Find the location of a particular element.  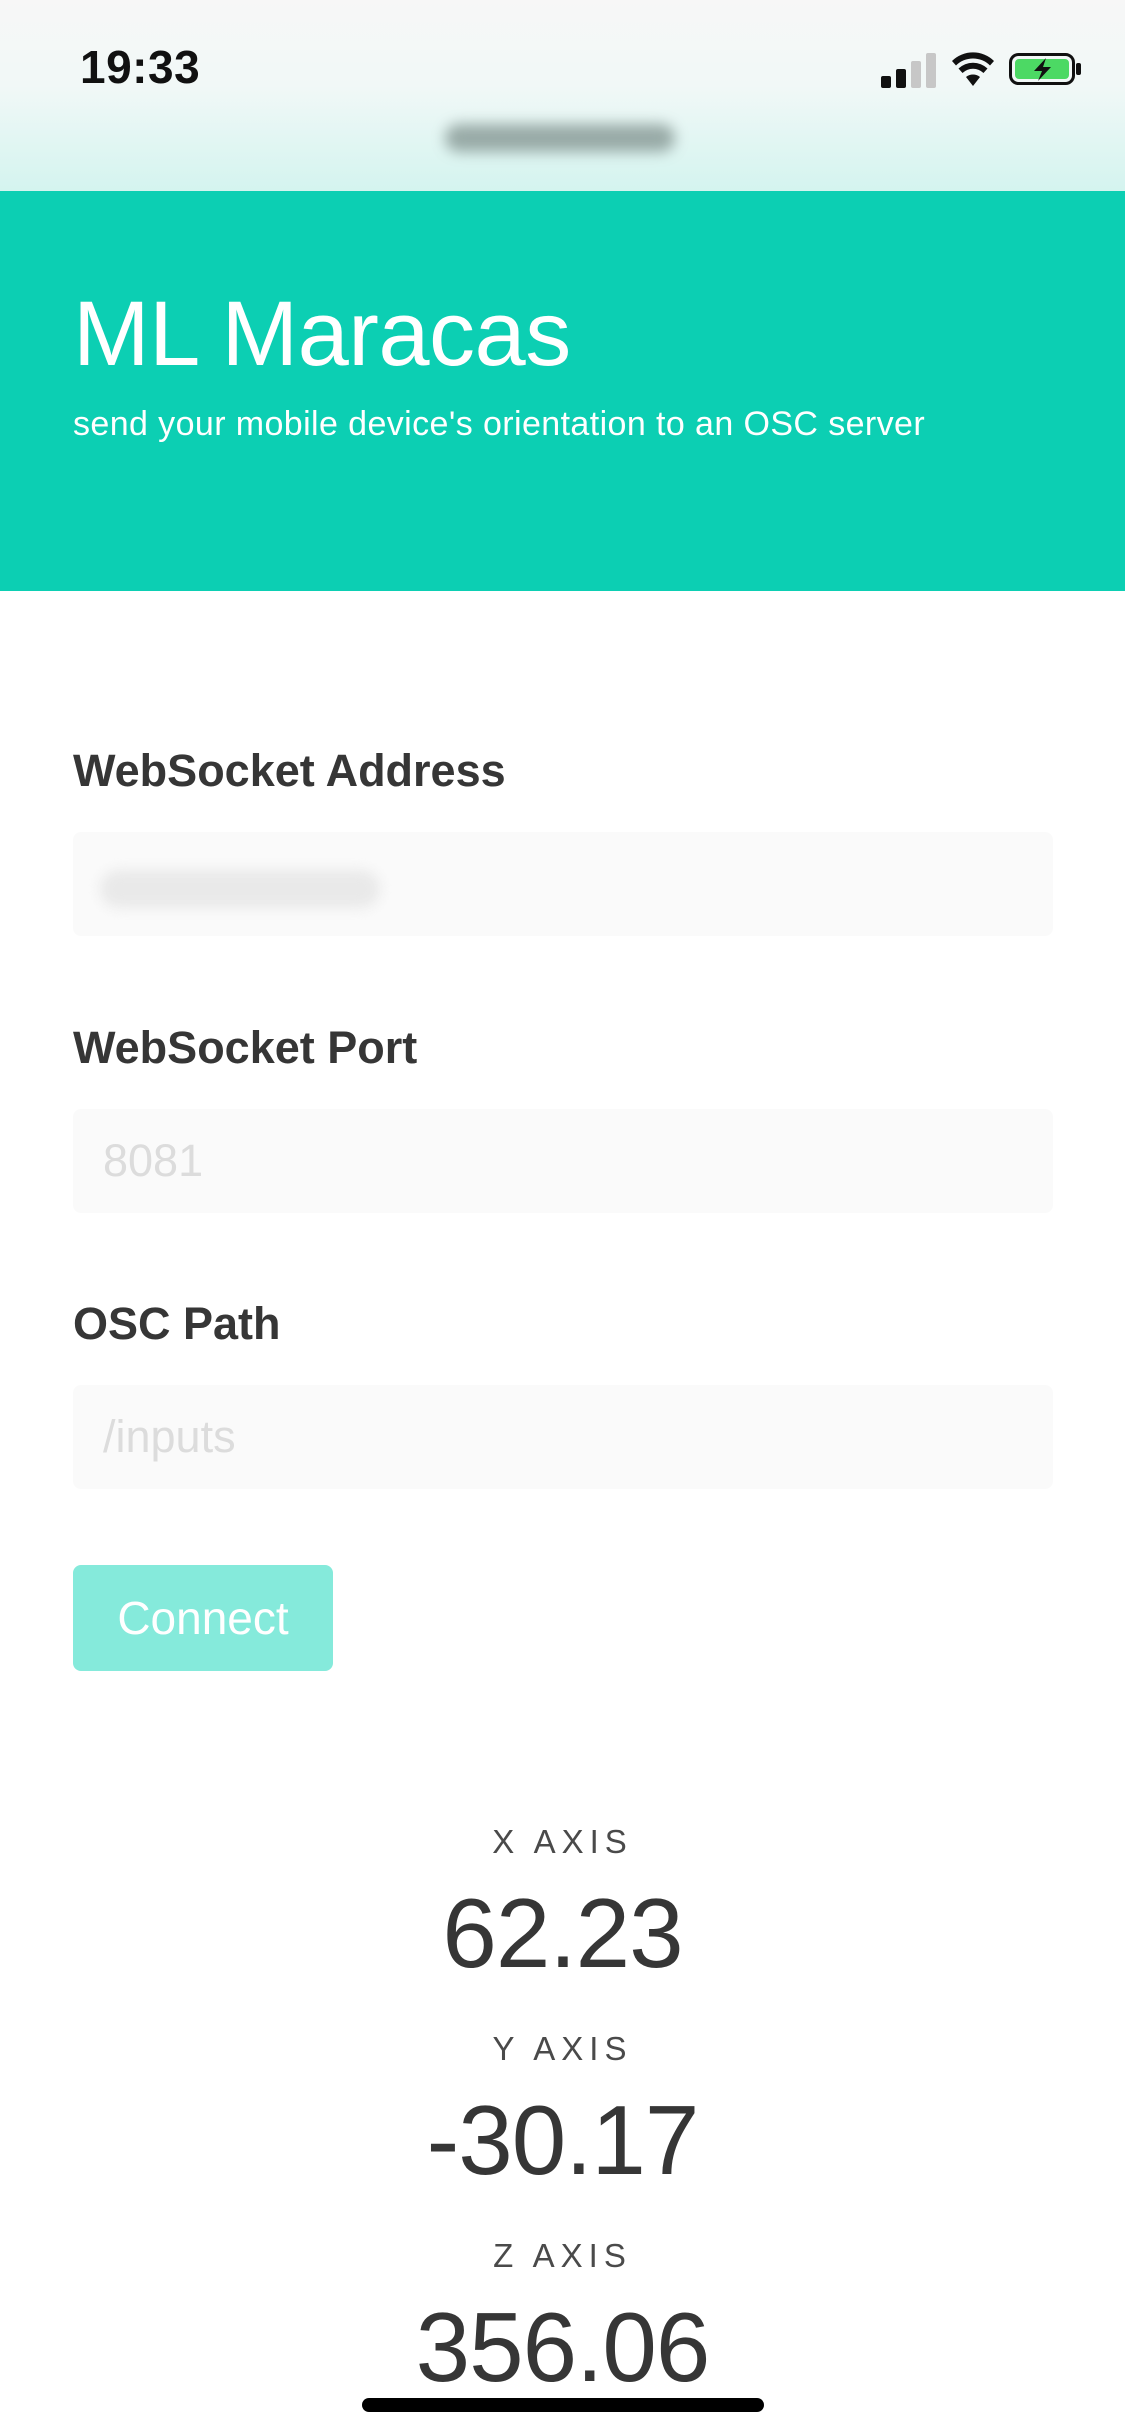

home-indicator is located at coordinates (563, 2405).